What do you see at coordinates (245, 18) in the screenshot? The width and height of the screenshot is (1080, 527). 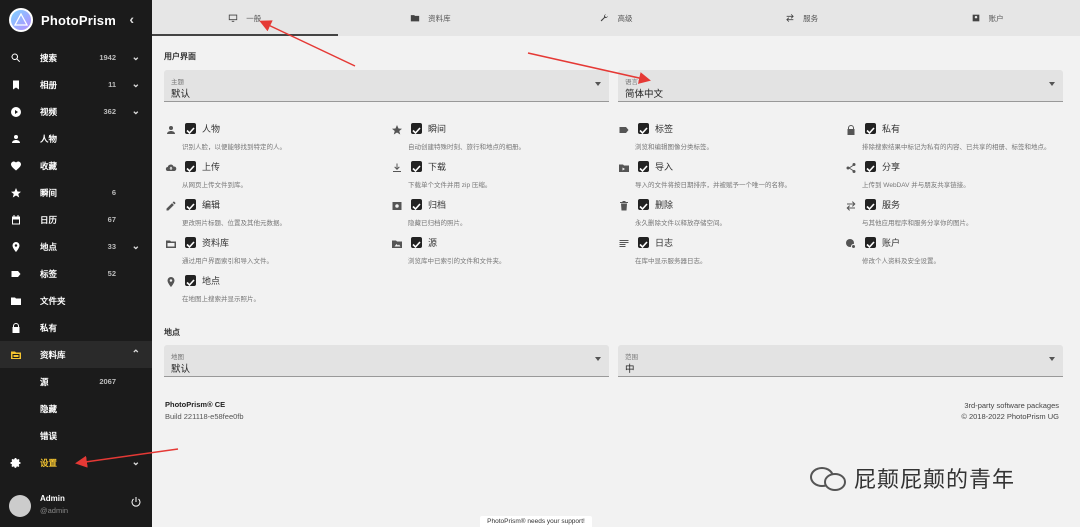 I see `tab-general: 一般` at bounding box center [245, 18].